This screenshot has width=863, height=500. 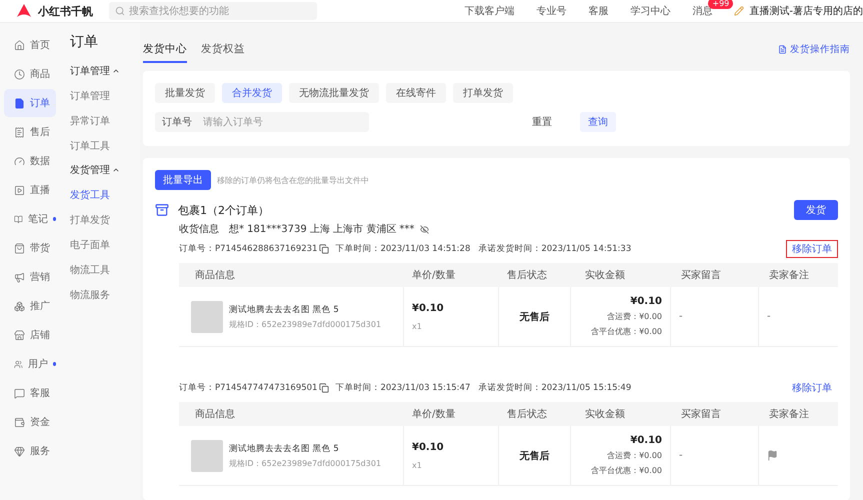 I want to click on ship-mode-button: 打单发货, so click(x=483, y=93).